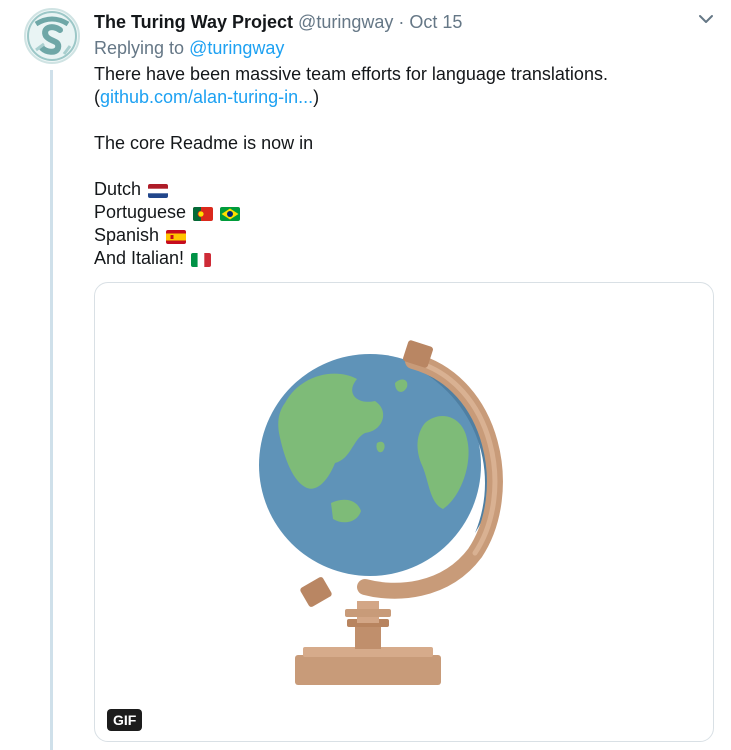 The image size is (731, 750). What do you see at coordinates (404, 189) in the screenshot?
I see `language-dutch: Dutch` at bounding box center [404, 189].